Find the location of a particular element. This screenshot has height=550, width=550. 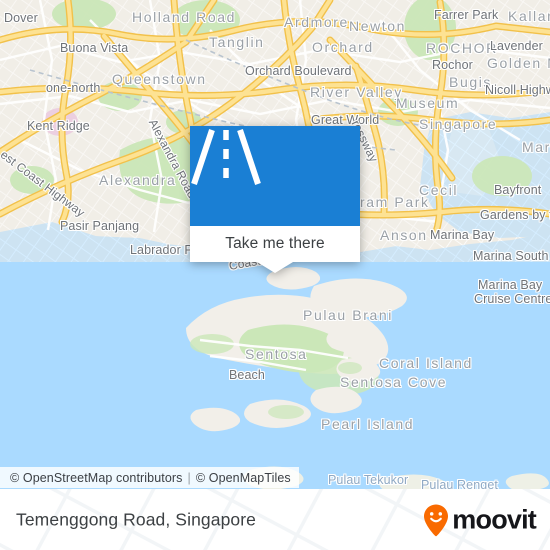

page-title: Temenggong Road, Singapore is located at coordinates (136, 519).